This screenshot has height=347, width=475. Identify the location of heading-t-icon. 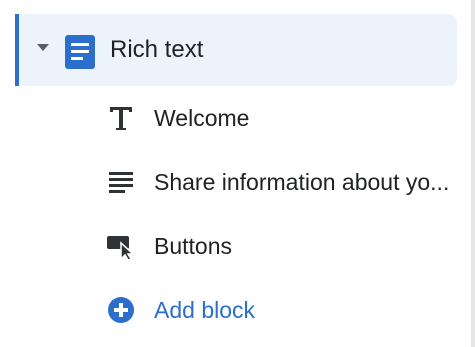
(121, 118).